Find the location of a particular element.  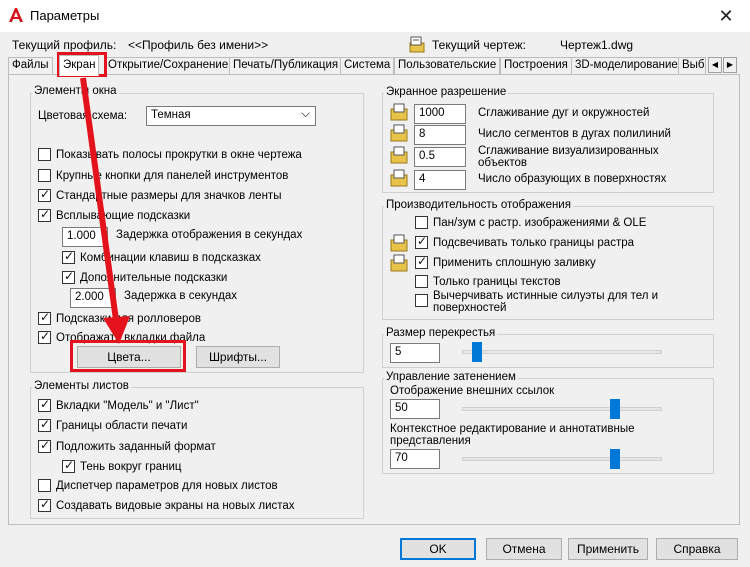

ribbon-icons-checkbox: Стандартные размеры для значков ленты is located at coordinates (159, 194).